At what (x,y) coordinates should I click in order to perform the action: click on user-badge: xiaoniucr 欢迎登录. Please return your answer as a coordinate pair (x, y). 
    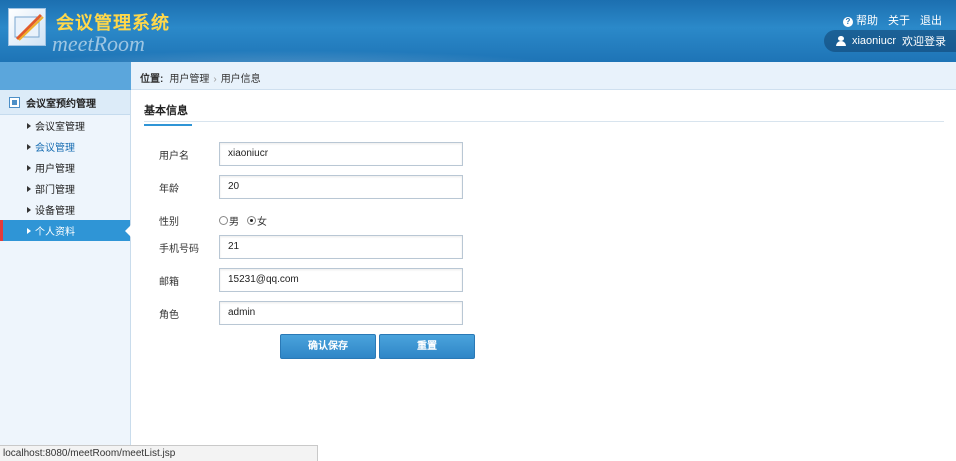
    Looking at the image, I should click on (889, 41).